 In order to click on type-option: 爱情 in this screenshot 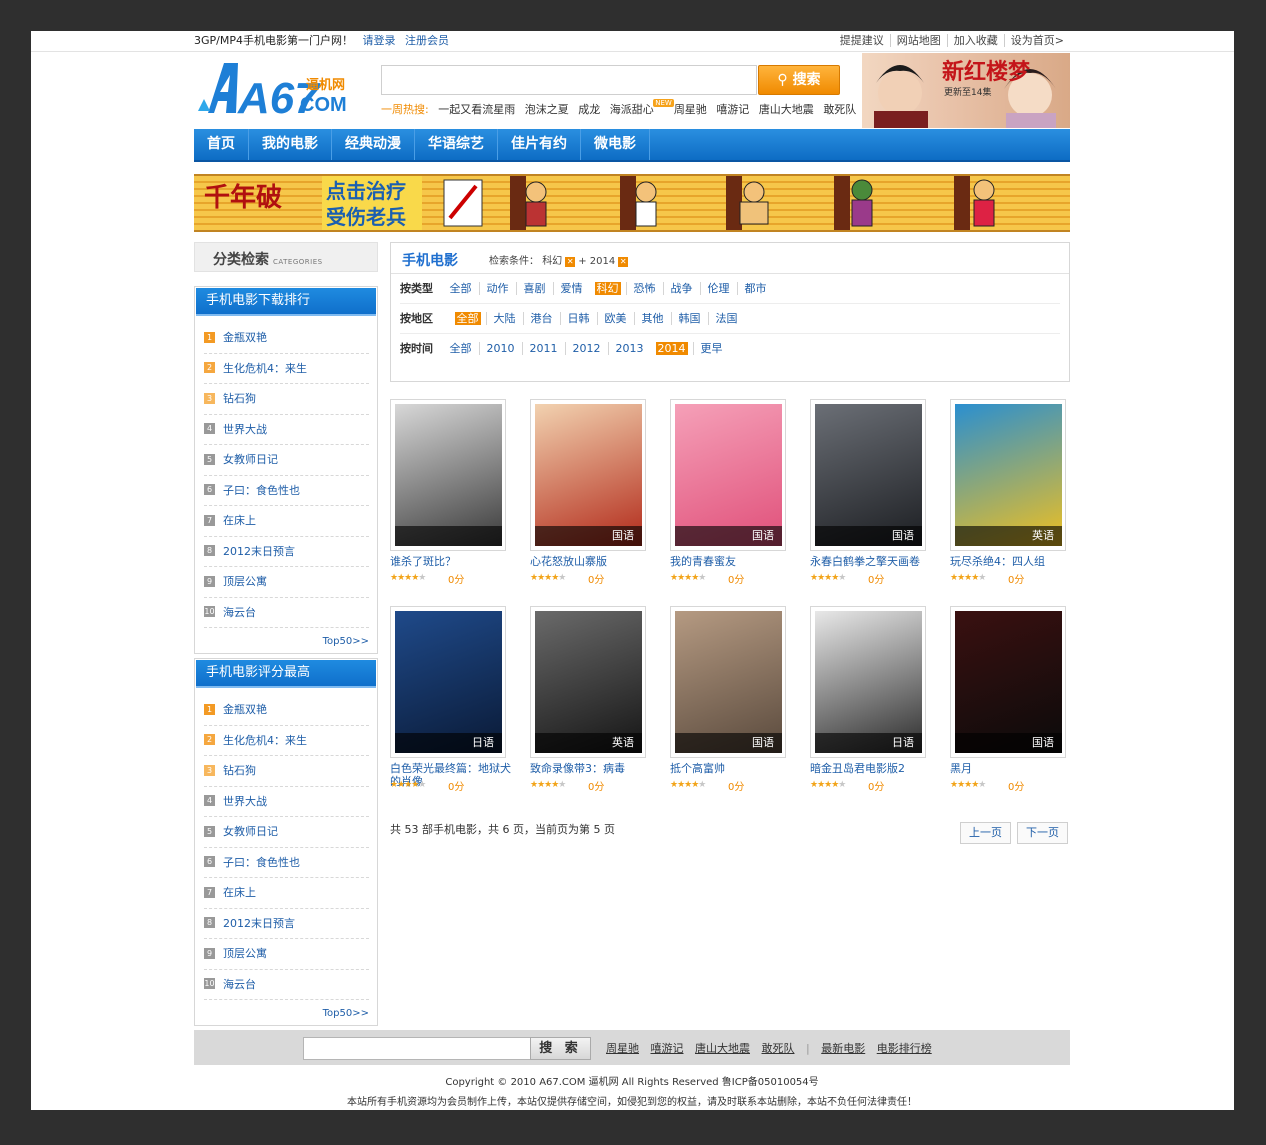, I will do `click(571, 288)`.